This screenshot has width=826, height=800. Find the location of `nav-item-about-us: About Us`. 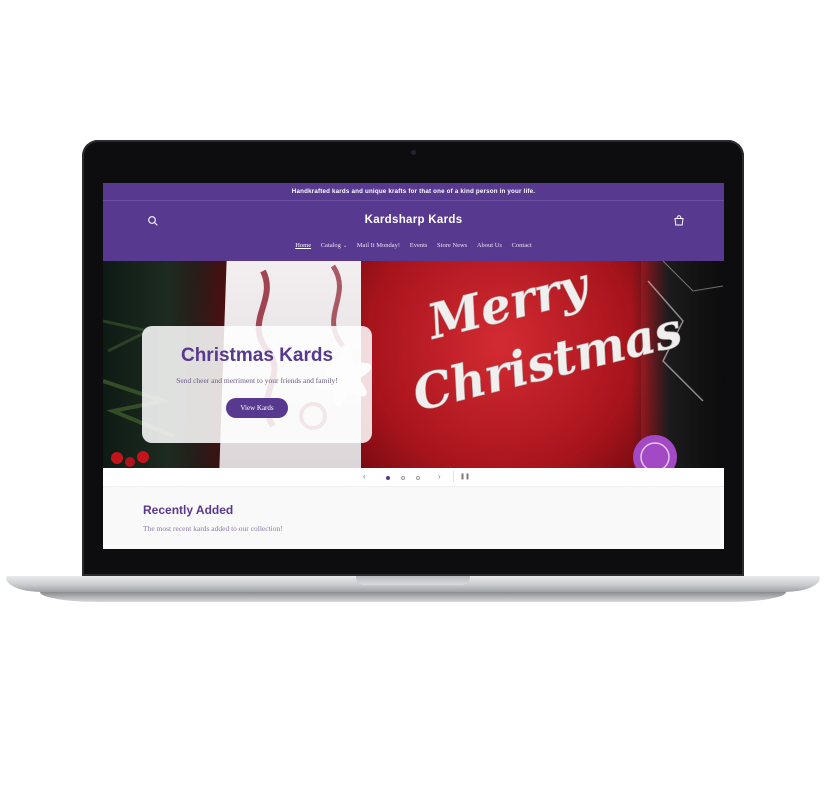

nav-item-about-us: About Us is located at coordinates (489, 245).